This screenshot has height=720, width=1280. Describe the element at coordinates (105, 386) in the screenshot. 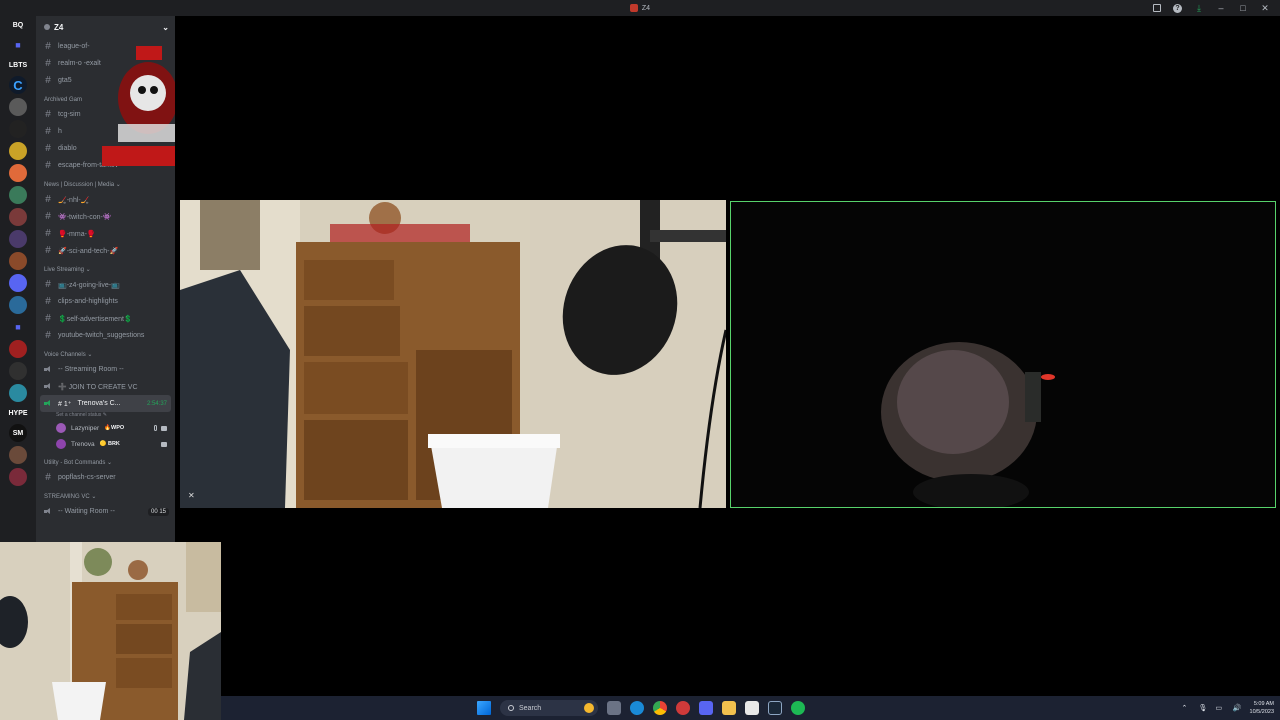

I see `voice-channel: ➕ JOIN TO CREATE VC` at that location.